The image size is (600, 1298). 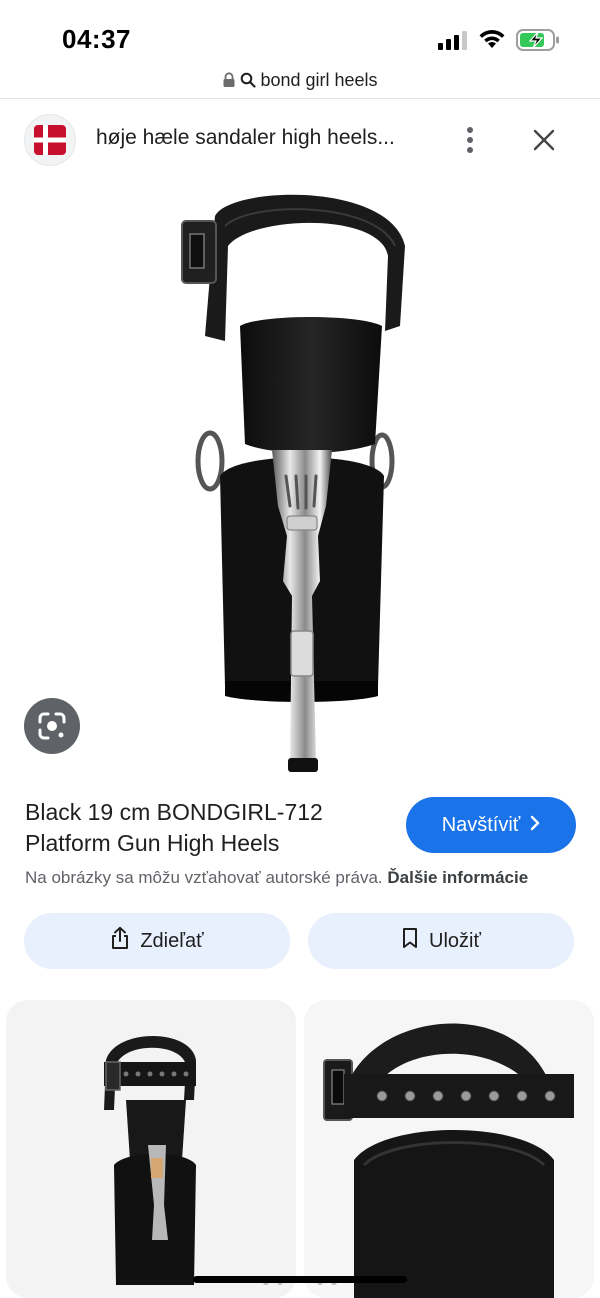 What do you see at coordinates (319, 79) in the screenshot?
I see `url-text: bond girl heels` at bounding box center [319, 79].